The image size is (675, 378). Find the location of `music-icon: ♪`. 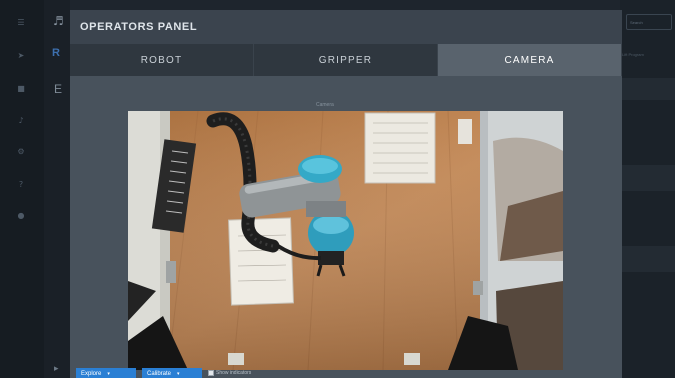

music-icon: ♪ is located at coordinates (21, 120).